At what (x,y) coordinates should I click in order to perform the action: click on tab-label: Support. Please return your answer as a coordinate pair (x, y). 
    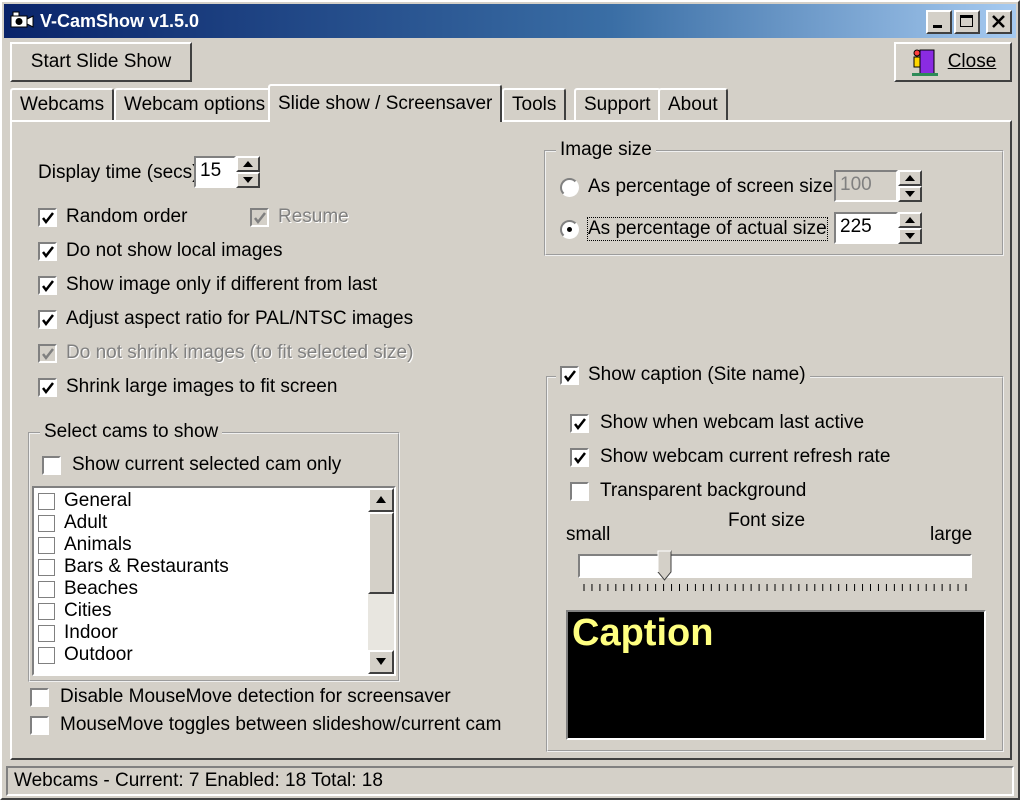
    Looking at the image, I should click on (617, 104).